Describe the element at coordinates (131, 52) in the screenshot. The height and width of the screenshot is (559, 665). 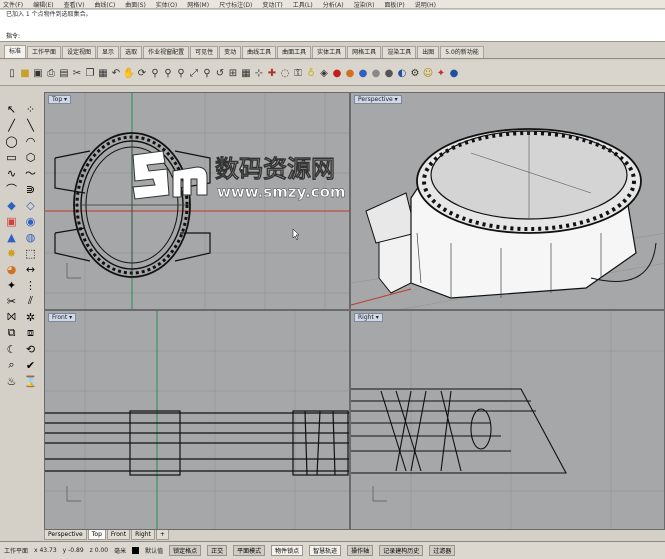
I see `tab-select: 选取` at that location.